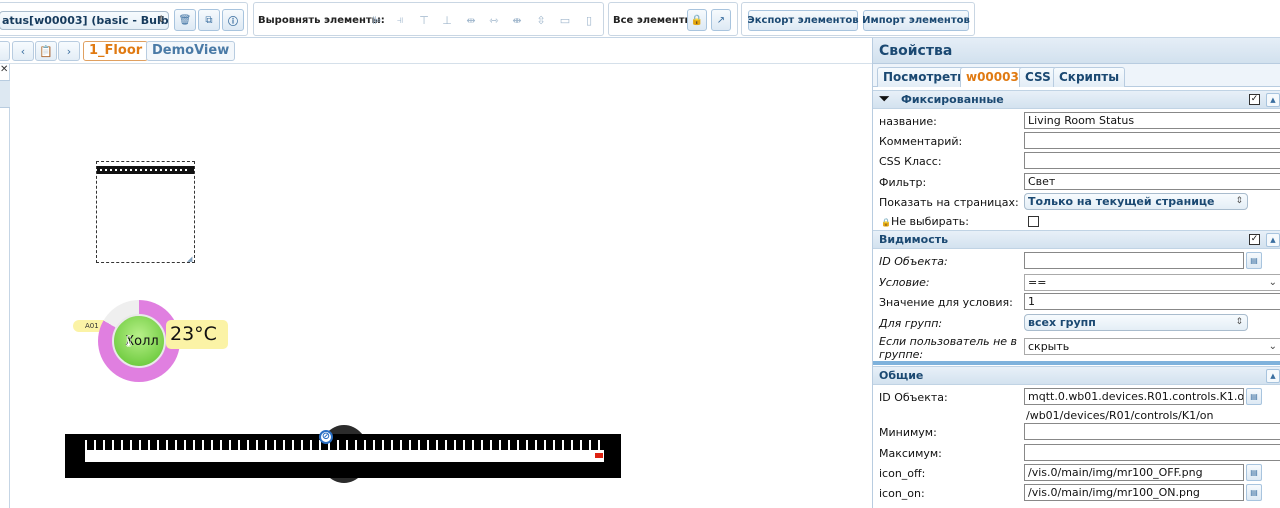 The width and height of the screenshot is (1280, 508). Describe the element at coordinates (1152, 431) in the screenshot. I see `min-input` at that location.